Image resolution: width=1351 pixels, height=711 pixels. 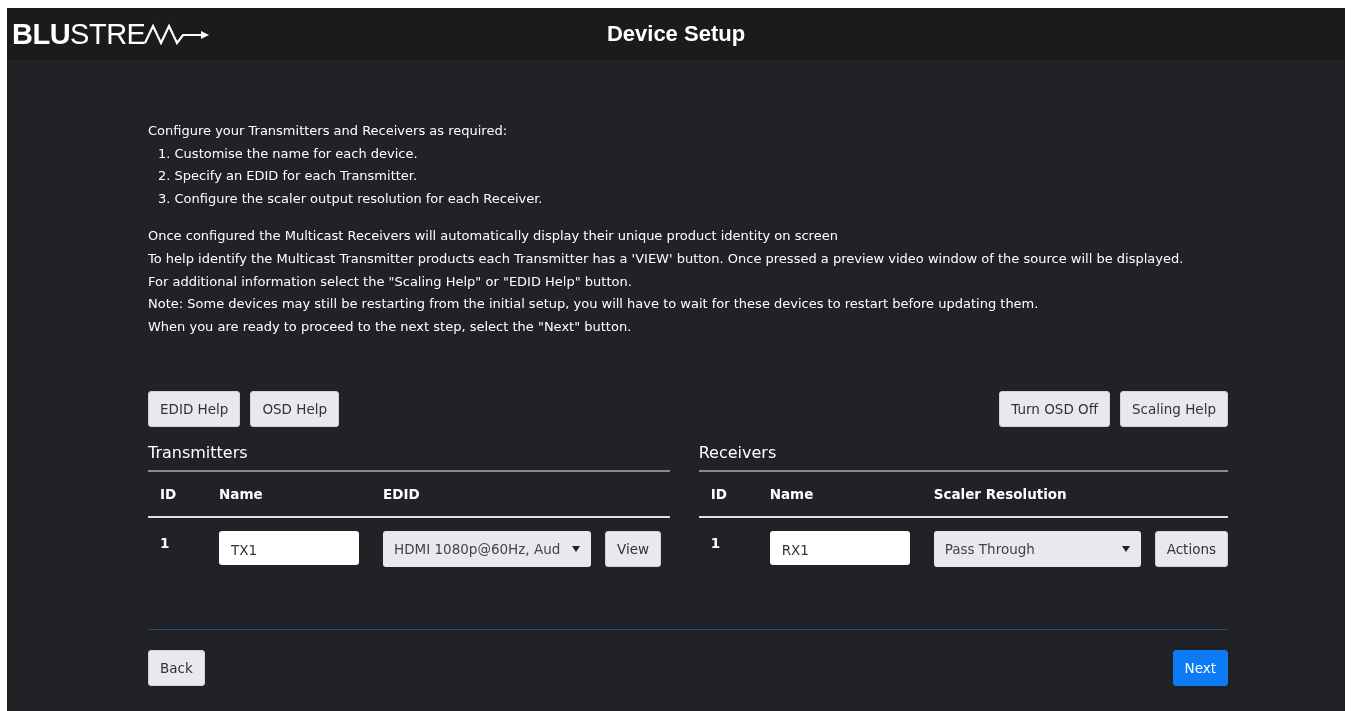 What do you see at coordinates (666, 258) in the screenshot?
I see `note-text: To help identify the Multicast Transmitter products each Transmitter has a 'VIEW' button. Once pressed a preview video window of the source will be displayed.` at bounding box center [666, 258].